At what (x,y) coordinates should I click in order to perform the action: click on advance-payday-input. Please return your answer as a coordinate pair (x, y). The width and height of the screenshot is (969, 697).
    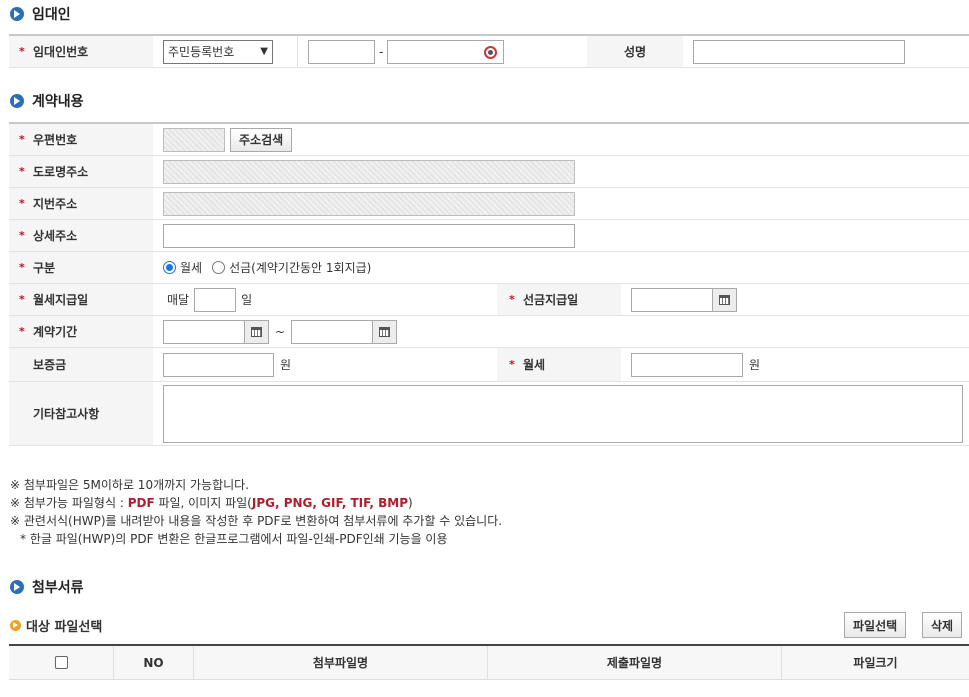
    Looking at the image, I should click on (672, 299).